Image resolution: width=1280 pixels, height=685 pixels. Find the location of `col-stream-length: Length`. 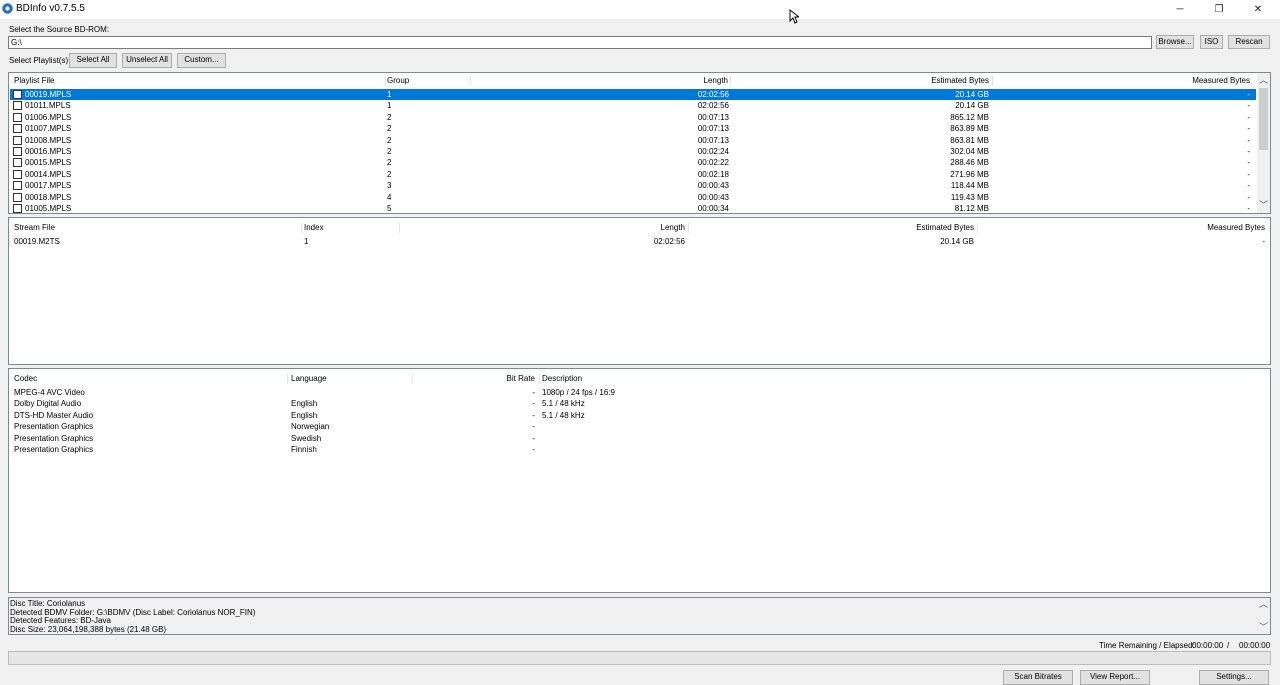

col-stream-length: Length is located at coordinates (544, 227).